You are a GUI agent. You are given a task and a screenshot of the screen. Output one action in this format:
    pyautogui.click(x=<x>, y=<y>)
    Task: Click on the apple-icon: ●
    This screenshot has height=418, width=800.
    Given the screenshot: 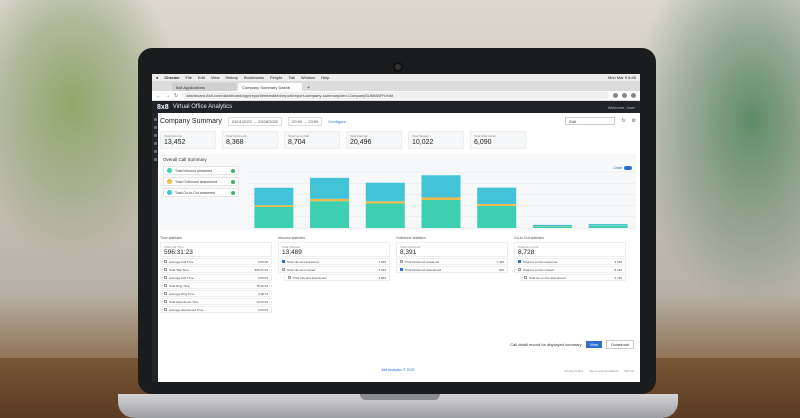 What is the action you would take?
    pyautogui.click(x=157, y=77)
    